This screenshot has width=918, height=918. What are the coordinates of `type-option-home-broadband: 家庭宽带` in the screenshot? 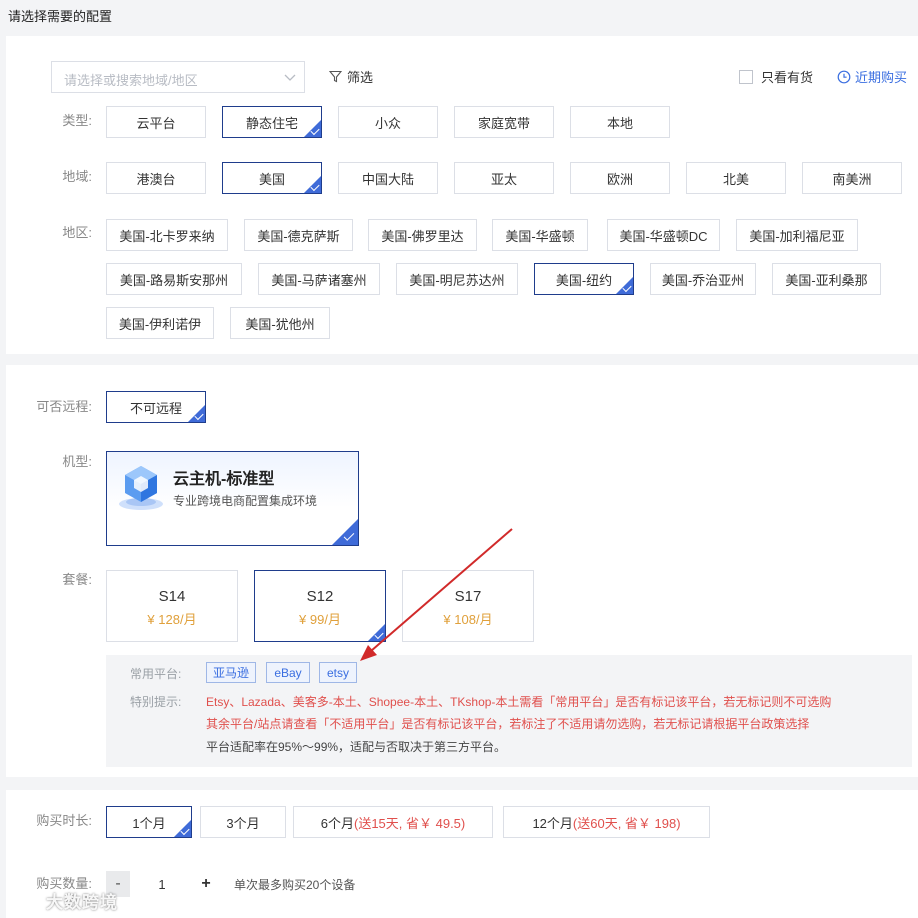 It's located at (504, 122).